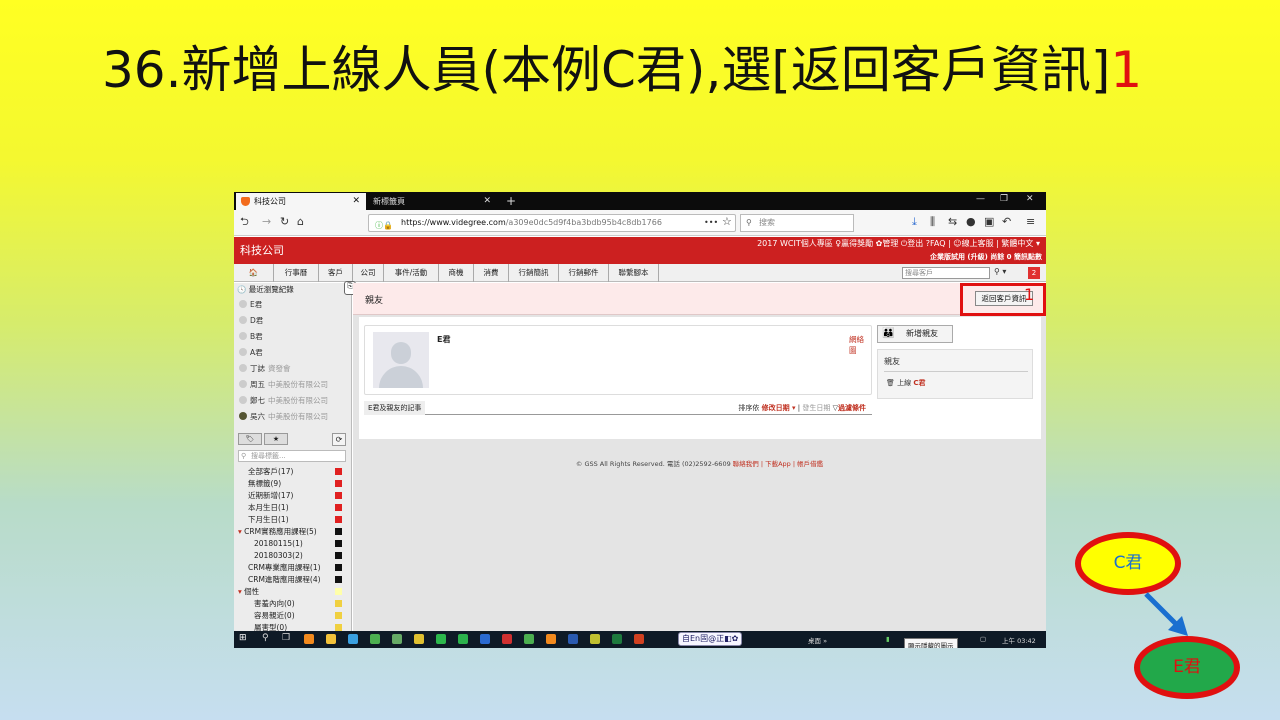 The width and height of the screenshot is (1280, 720). Describe the element at coordinates (852, 408) in the screenshot. I see `filter-link: 過濾條件` at that location.